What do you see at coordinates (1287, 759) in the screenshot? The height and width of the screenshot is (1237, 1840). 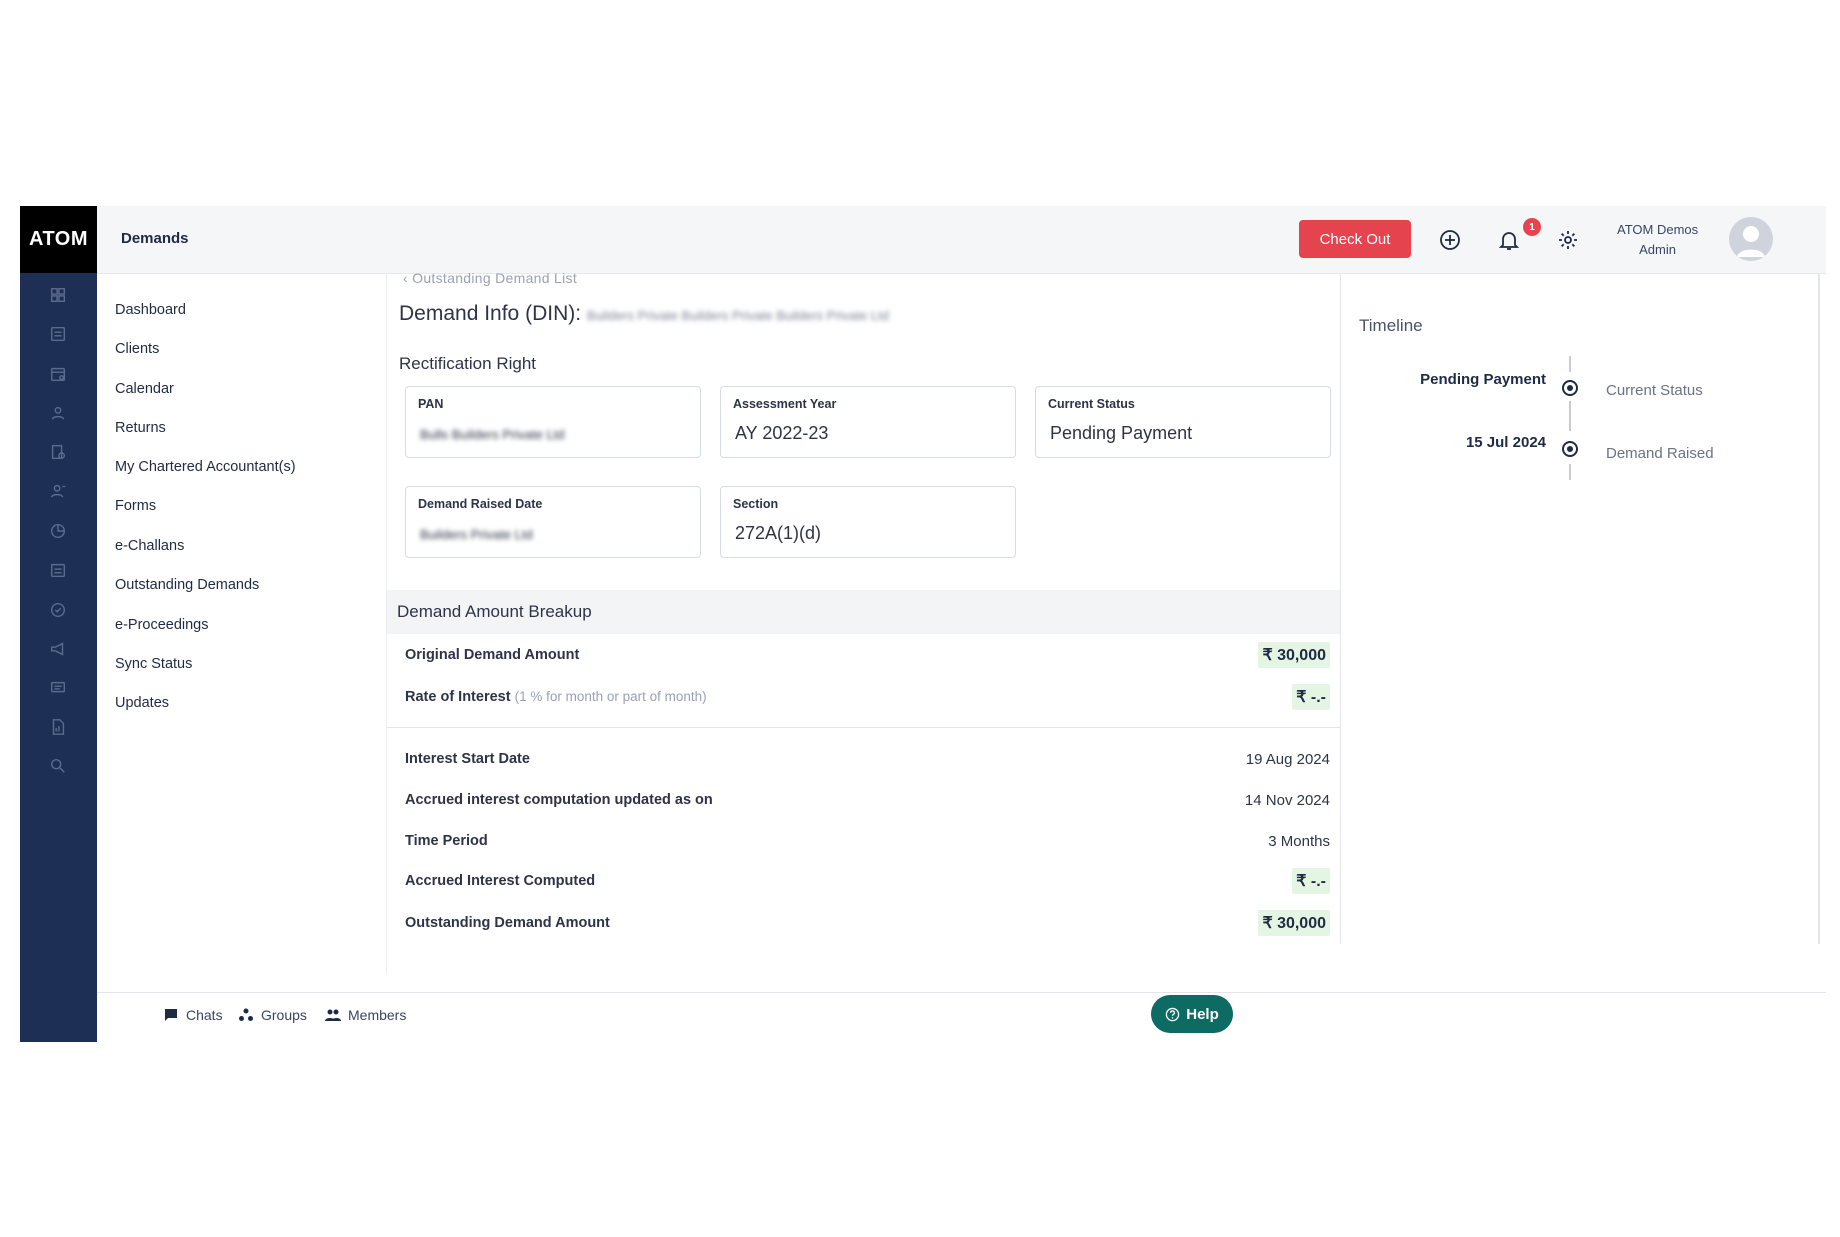 I see `interest-start-value: 19 Aug 2024` at bounding box center [1287, 759].